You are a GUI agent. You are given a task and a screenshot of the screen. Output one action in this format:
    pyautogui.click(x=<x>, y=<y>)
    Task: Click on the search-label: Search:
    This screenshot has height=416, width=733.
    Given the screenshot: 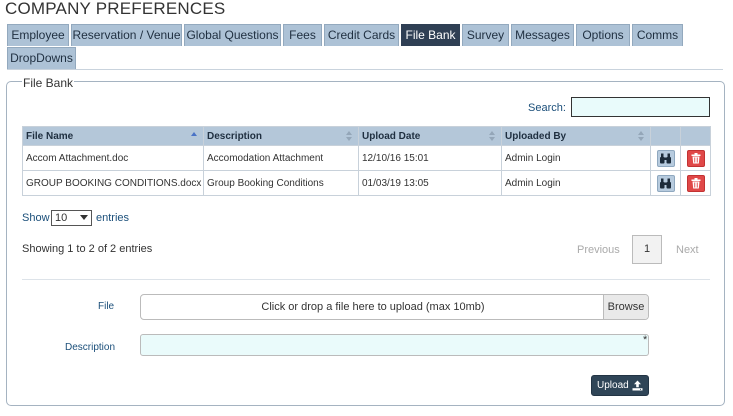 What is the action you would take?
    pyautogui.click(x=547, y=108)
    